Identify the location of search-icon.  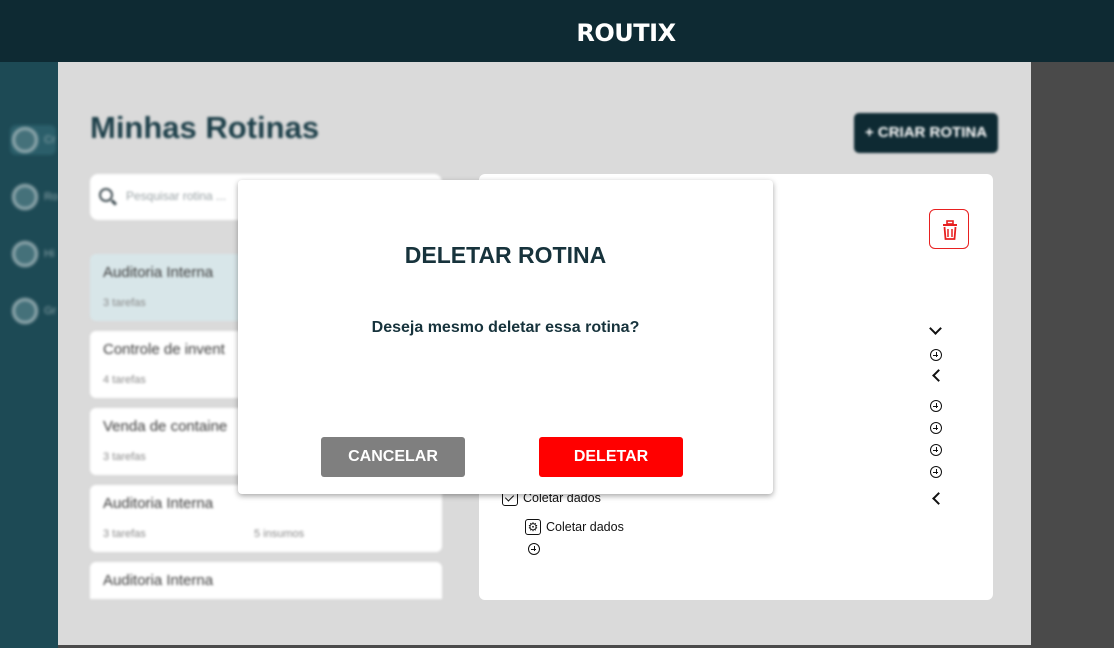
(106, 195).